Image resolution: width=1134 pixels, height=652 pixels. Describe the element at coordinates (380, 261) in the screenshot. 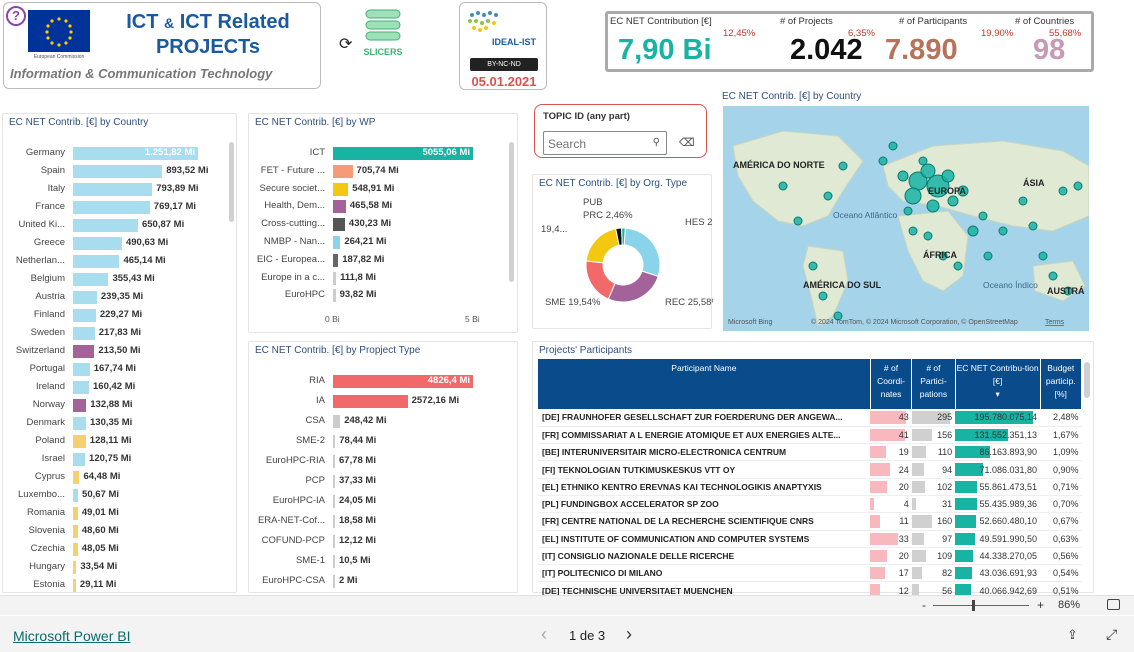

I see `bar-row: EIC - Europea... 187,82 Mi` at that location.